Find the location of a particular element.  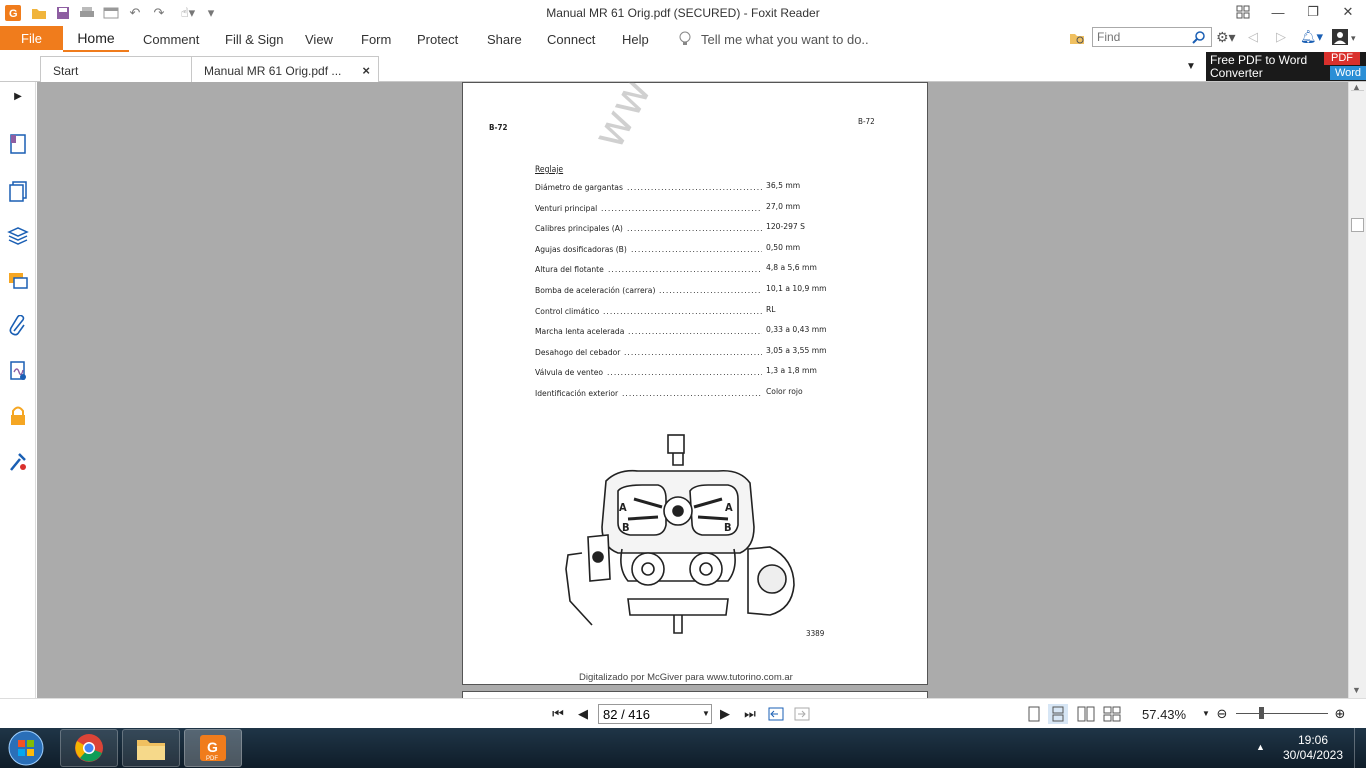

user-account-icon: ▾ is located at coordinates (1345, 38).